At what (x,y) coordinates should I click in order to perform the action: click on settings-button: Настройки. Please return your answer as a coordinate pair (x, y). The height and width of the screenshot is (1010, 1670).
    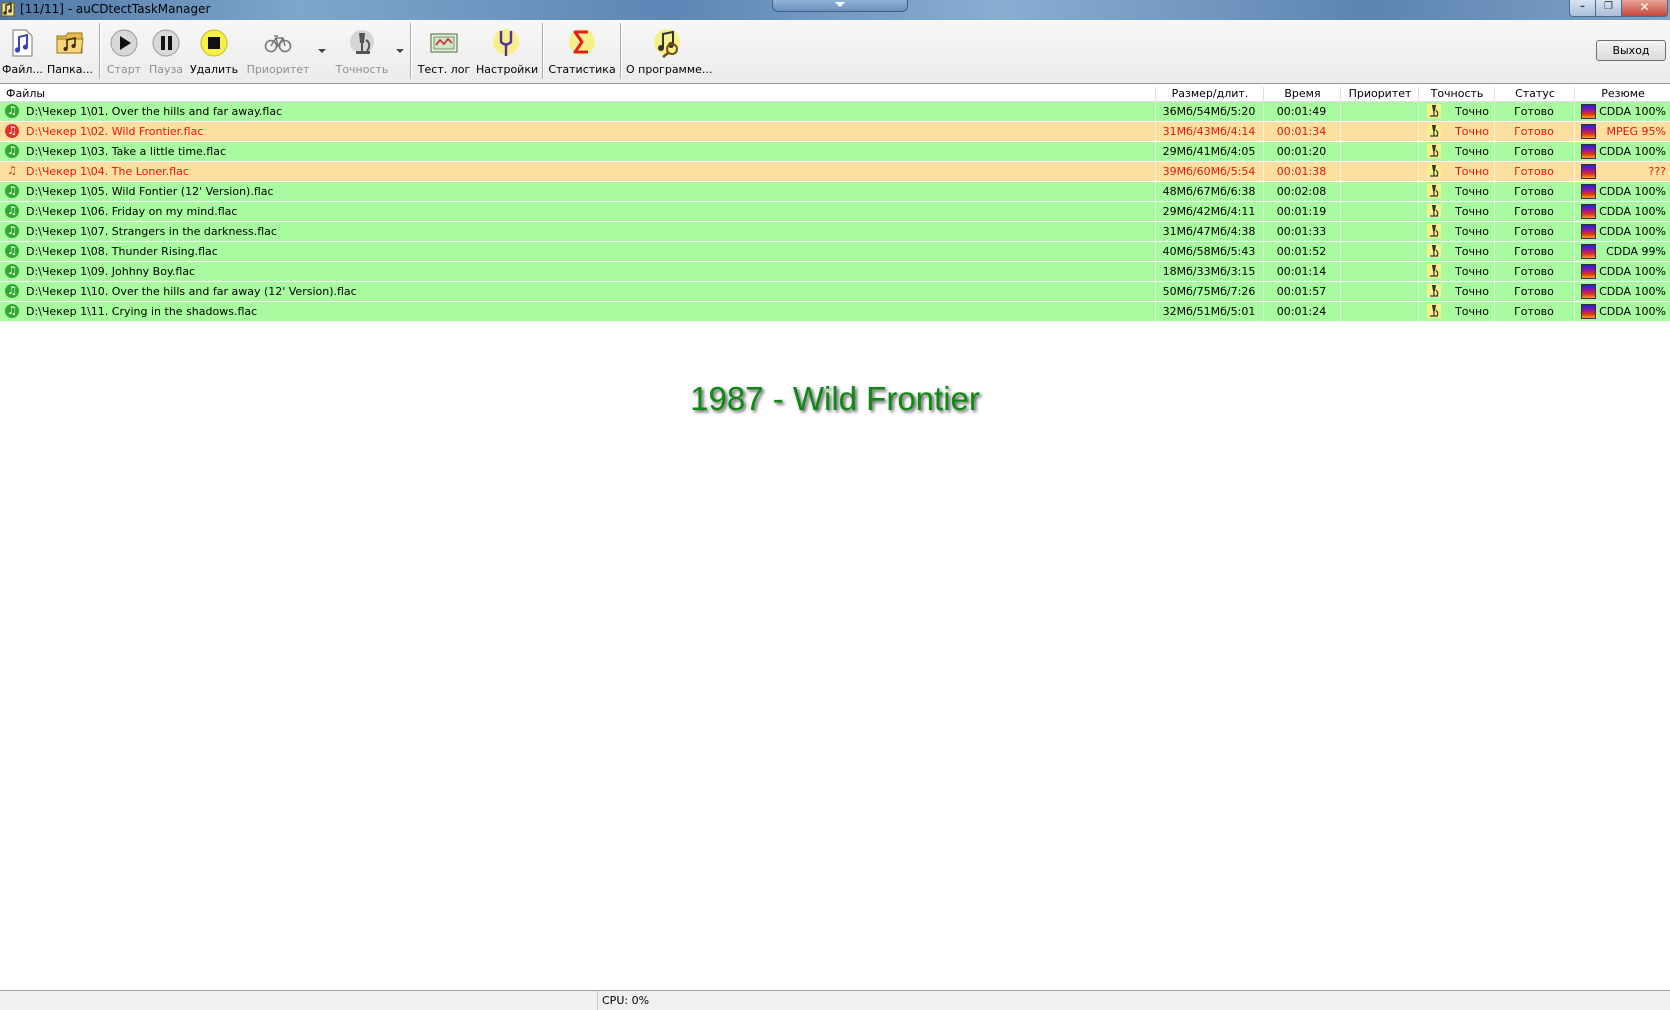
    Looking at the image, I should click on (507, 50).